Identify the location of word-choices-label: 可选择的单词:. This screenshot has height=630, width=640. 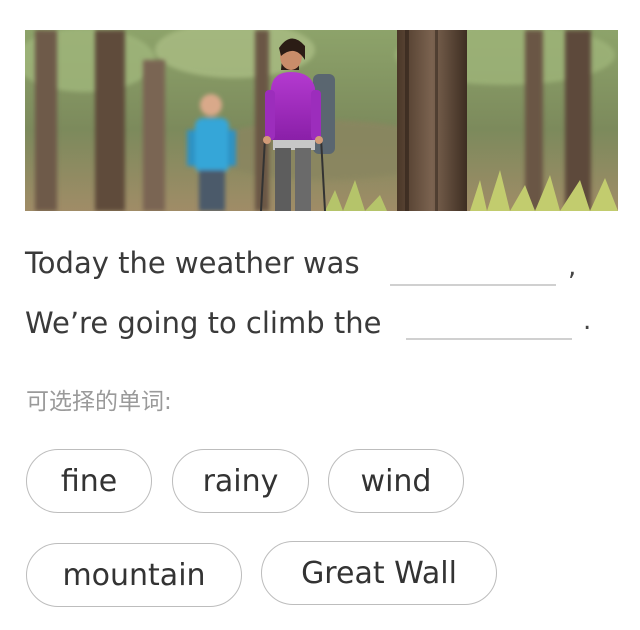
(99, 402).